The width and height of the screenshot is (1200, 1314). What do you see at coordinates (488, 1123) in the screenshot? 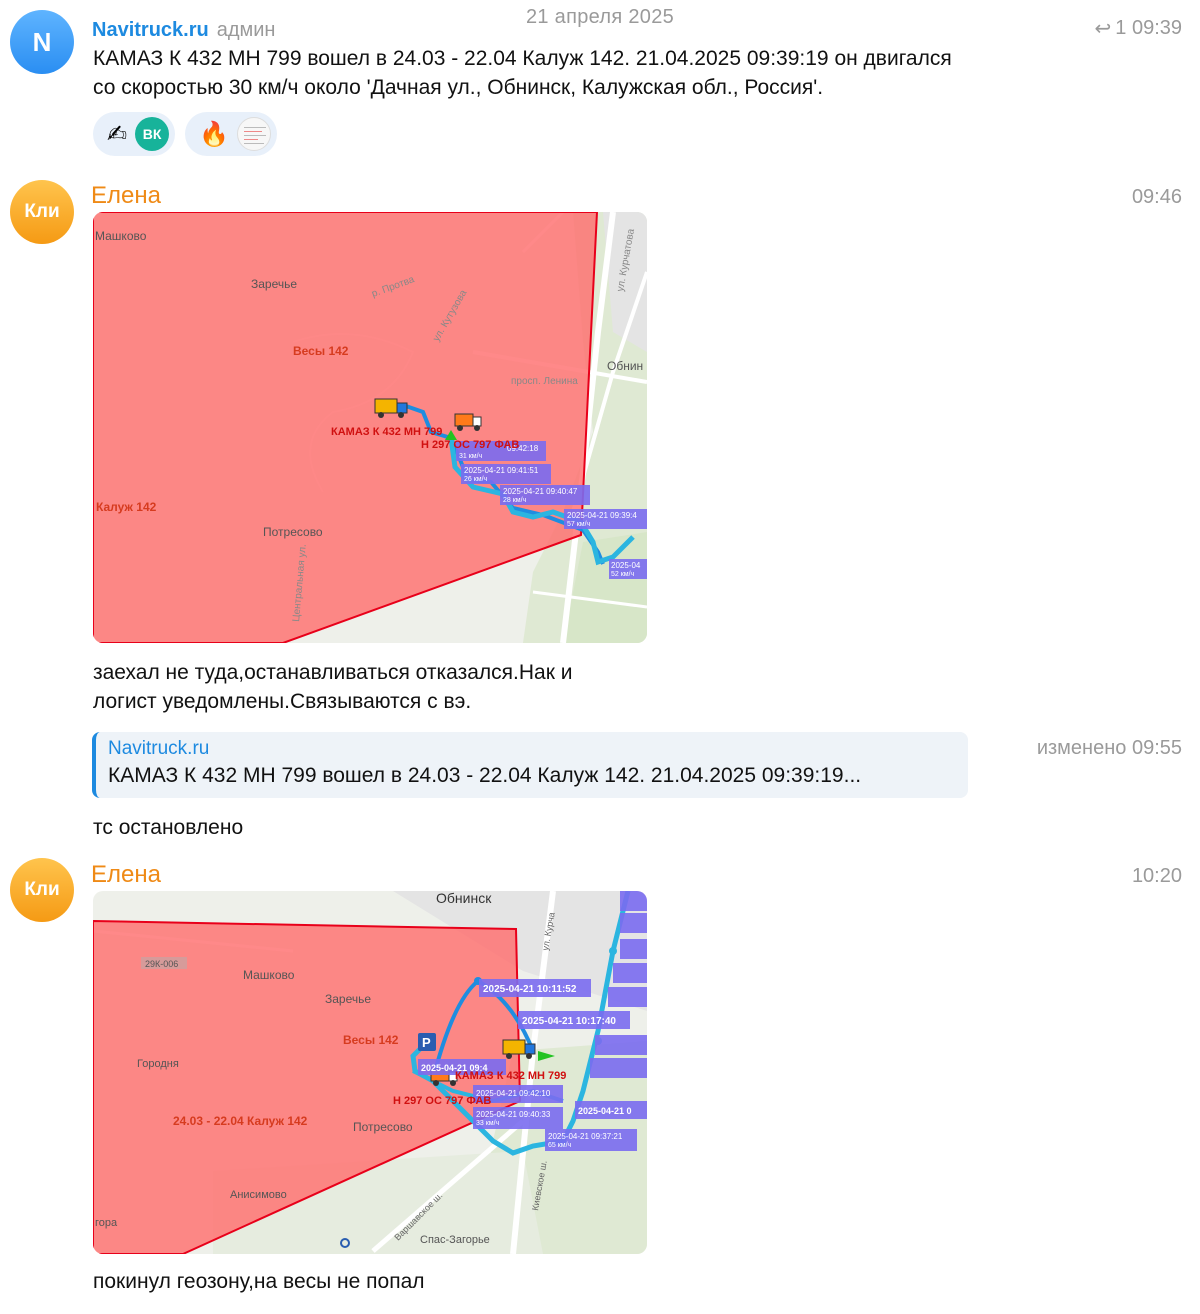
I see `track-label-speed: 33 км/ч` at bounding box center [488, 1123].